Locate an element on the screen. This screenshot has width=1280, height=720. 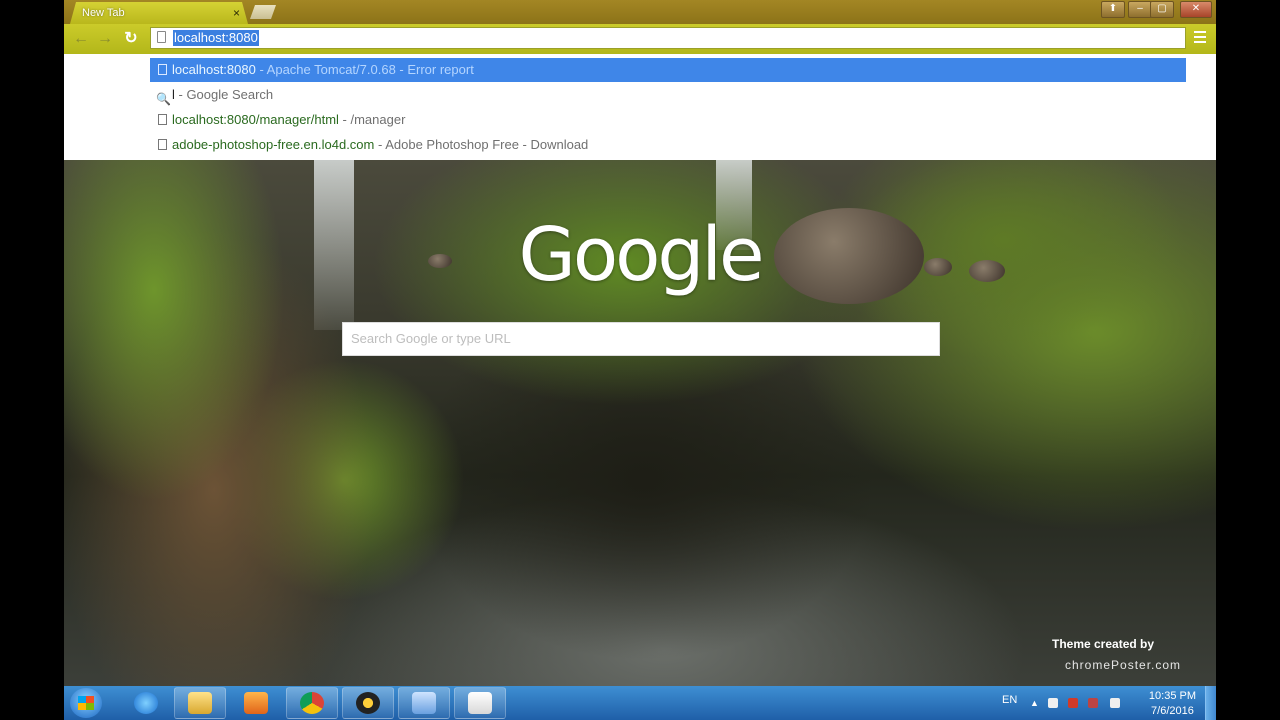
suggestion-url: localhost:8080 is located at coordinates (214, 69).